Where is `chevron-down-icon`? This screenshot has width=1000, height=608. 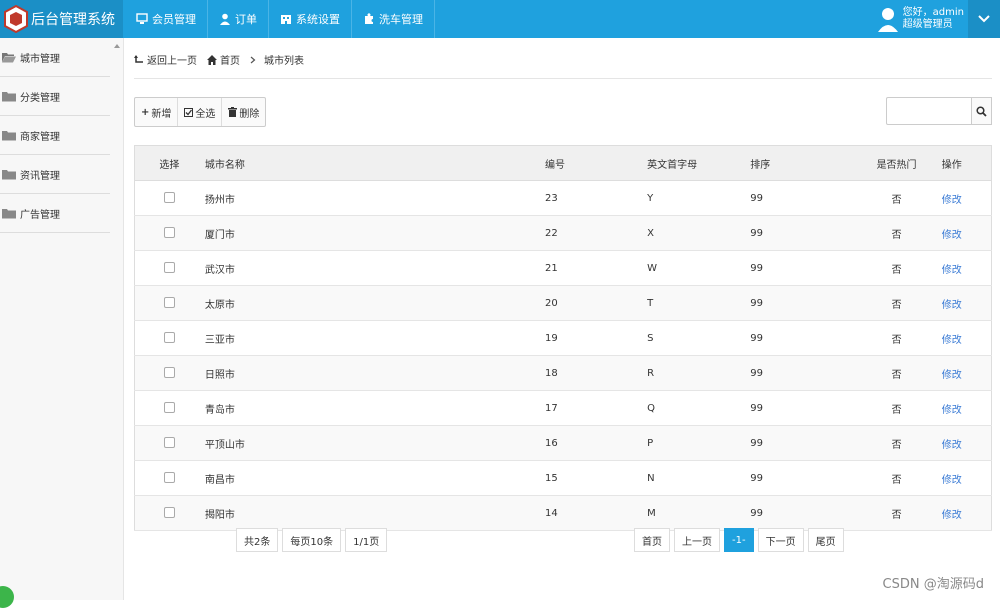 chevron-down-icon is located at coordinates (984, 19).